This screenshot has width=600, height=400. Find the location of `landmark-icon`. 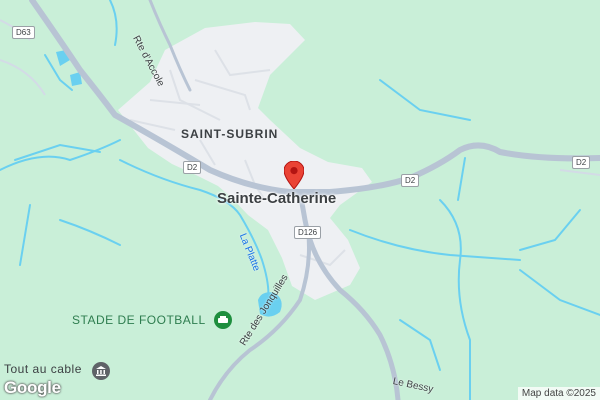

landmark-icon is located at coordinates (101, 371).